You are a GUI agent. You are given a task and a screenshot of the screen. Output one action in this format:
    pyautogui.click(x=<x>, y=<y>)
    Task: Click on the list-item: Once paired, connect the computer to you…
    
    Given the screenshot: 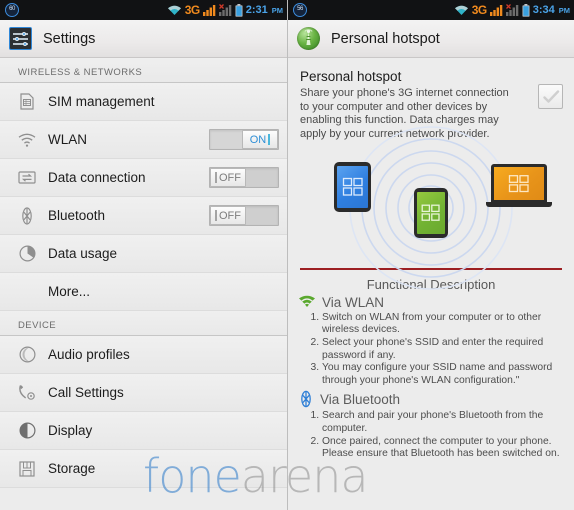 What is the action you would take?
    pyautogui.click(x=448, y=448)
    